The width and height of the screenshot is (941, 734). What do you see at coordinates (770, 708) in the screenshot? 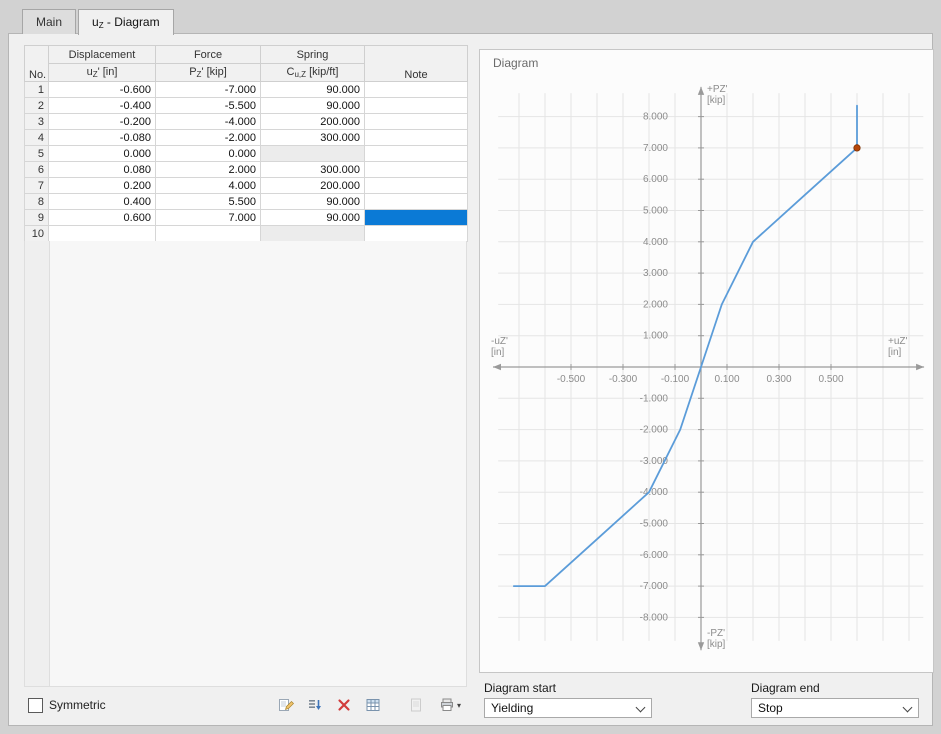
I see `diagram-end-value: Stop` at bounding box center [770, 708].